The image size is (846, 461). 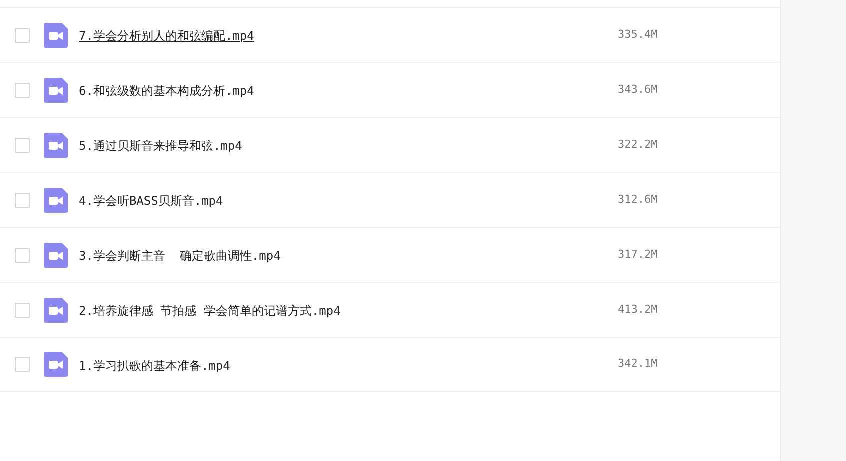 What do you see at coordinates (638, 310) in the screenshot?
I see `file-size: 413.2M` at bounding box center [638, 310].